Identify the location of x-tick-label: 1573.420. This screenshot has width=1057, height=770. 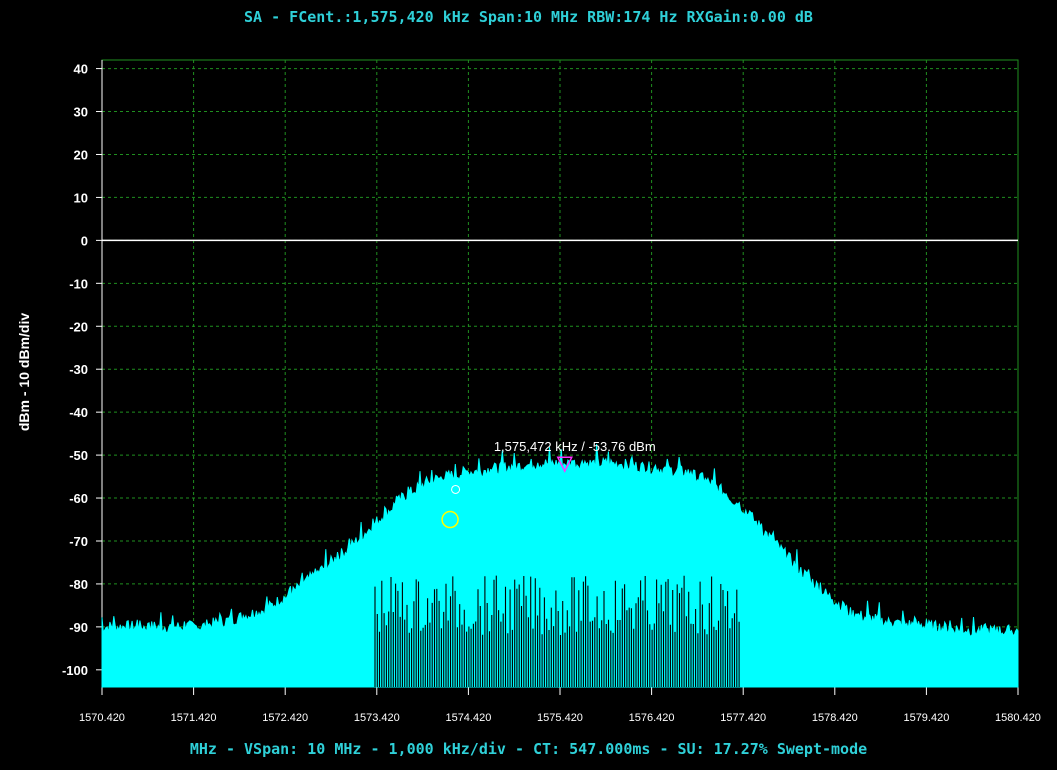
(377, 718).